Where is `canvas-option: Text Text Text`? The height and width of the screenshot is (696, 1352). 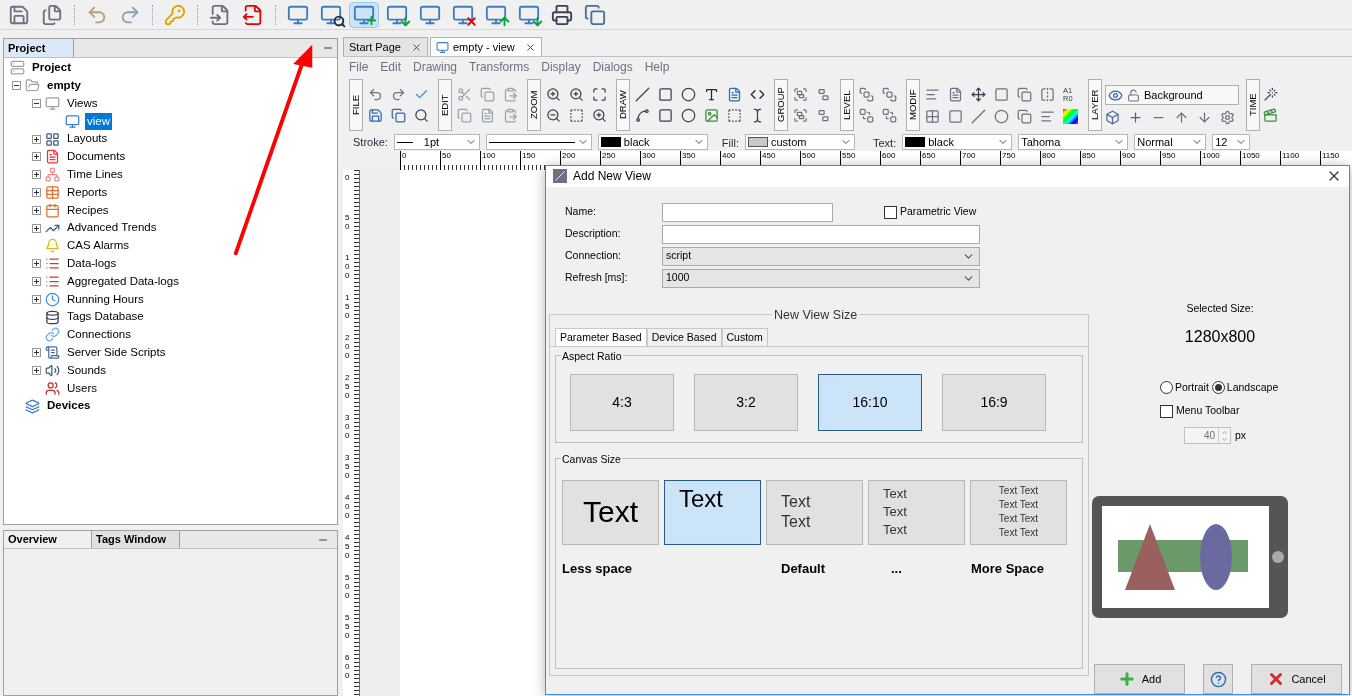 canvas-option: Text Text Text is located at coordinates (916, 512).